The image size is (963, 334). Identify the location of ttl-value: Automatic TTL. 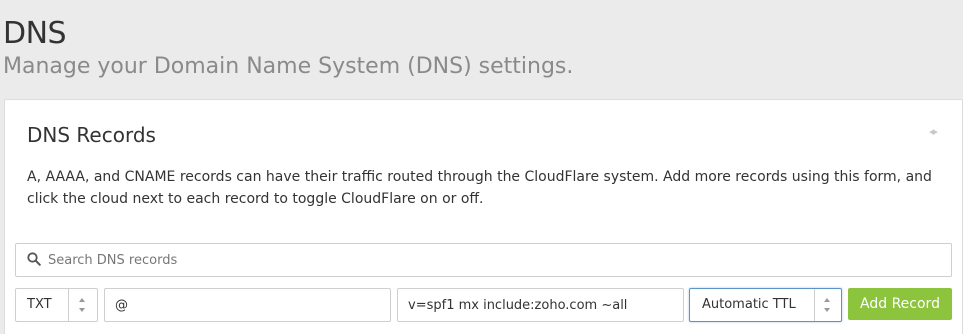
(749, 304).